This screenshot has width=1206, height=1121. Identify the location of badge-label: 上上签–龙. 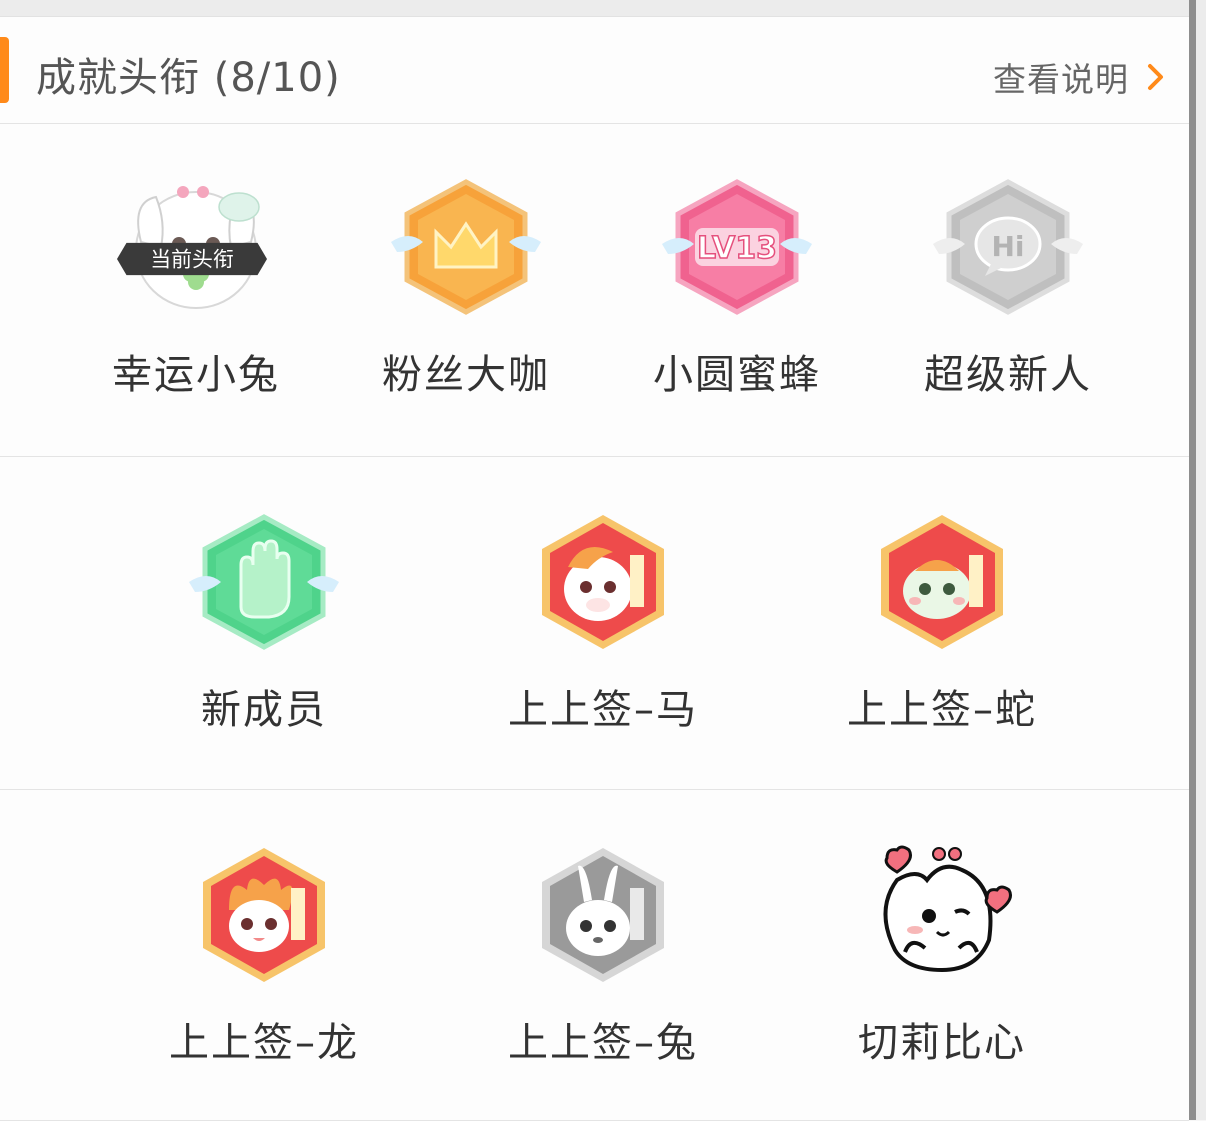
(264, 1043).